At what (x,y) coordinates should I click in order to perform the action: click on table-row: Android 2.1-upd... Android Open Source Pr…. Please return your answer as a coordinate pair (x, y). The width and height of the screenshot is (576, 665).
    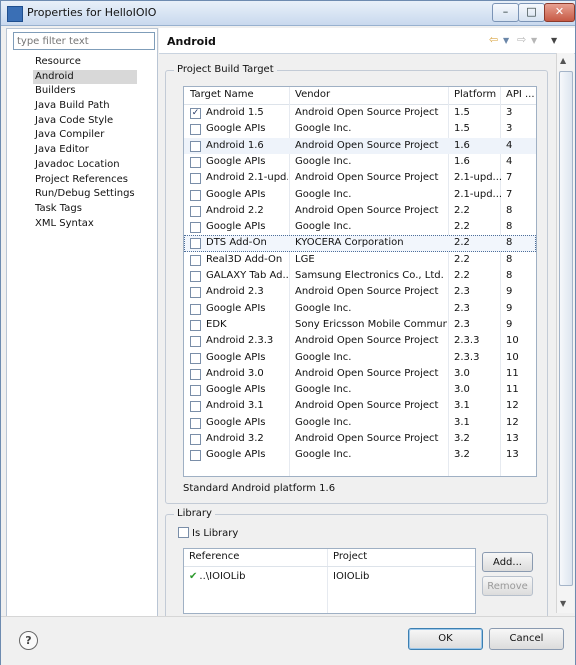
    Looking at the image, I should click on (360, 178).